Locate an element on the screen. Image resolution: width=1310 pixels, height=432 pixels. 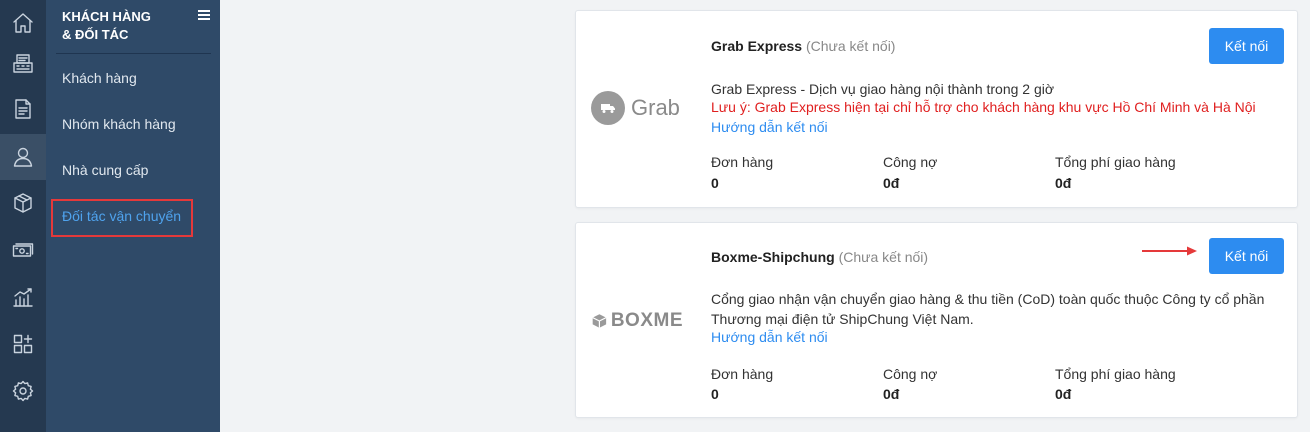
nav-customers is located at coordinates (23, 157).